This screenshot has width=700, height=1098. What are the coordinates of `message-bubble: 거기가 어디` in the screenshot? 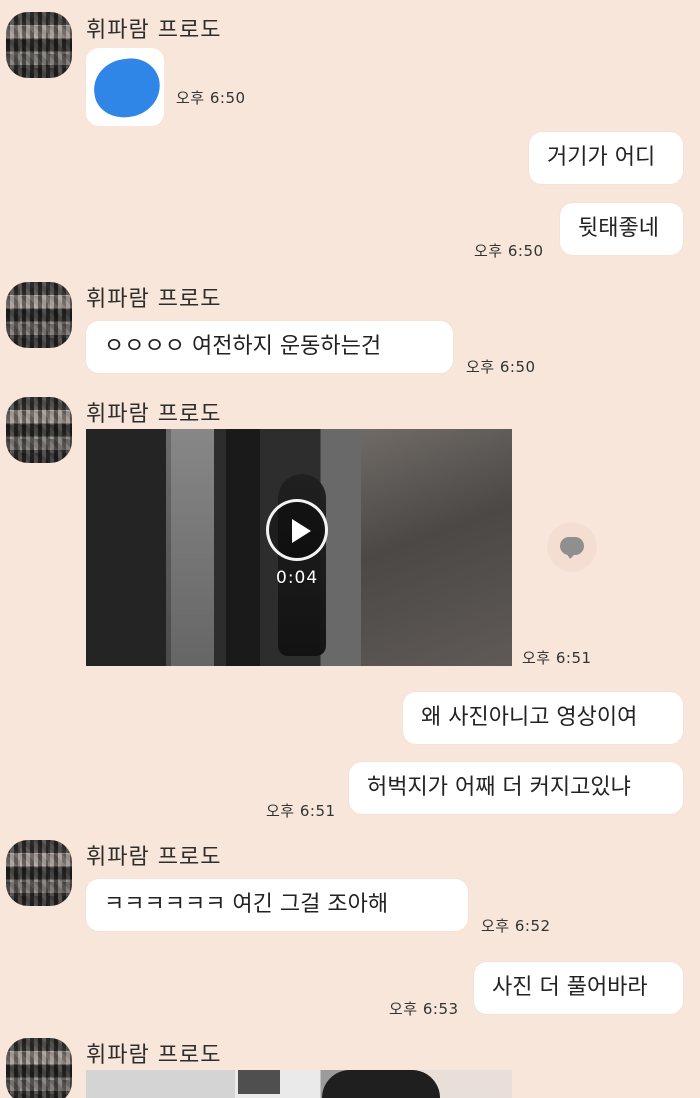 It's located at (606, 158).